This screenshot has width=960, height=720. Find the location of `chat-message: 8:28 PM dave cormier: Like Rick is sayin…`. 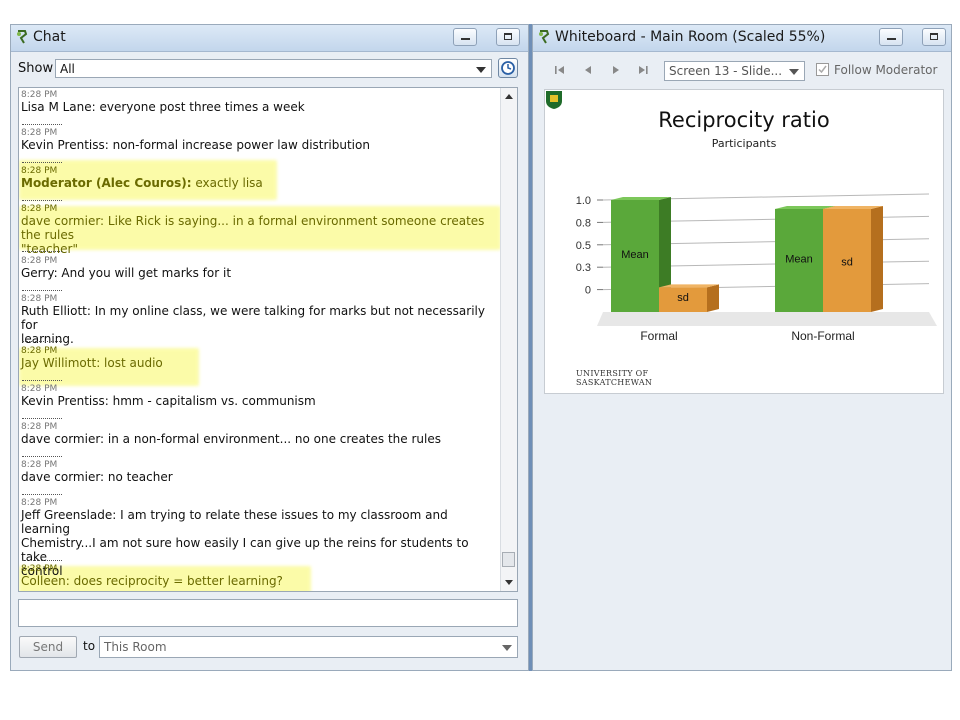

chat-message: 8:28 PM dave cormier: Like Rick is sayin… is located at coordinates (259, 230).